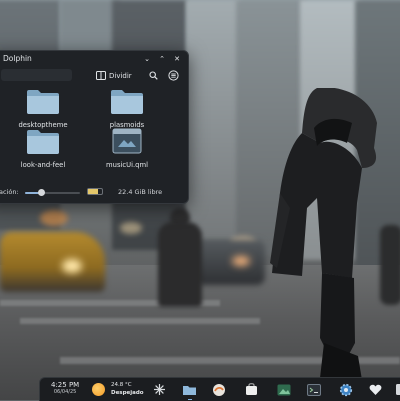 This screenshot has width=400, height=401. I want to click on wallpaper-building, so click(213, 120).